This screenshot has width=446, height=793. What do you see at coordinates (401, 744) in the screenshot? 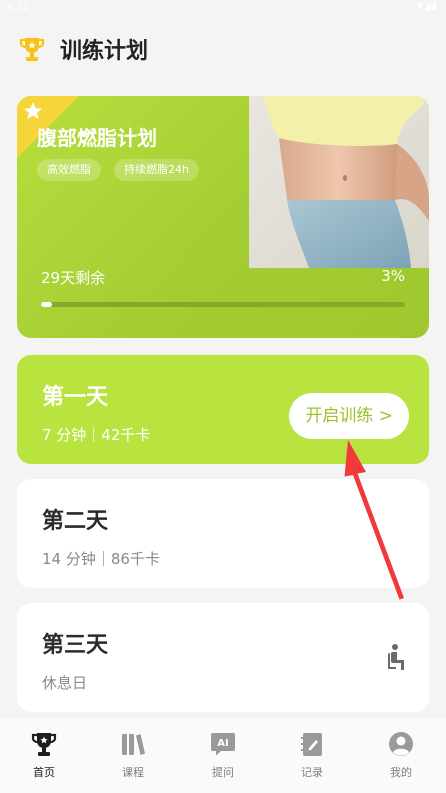
I see `user-icon` at bounding box center [401, 744].